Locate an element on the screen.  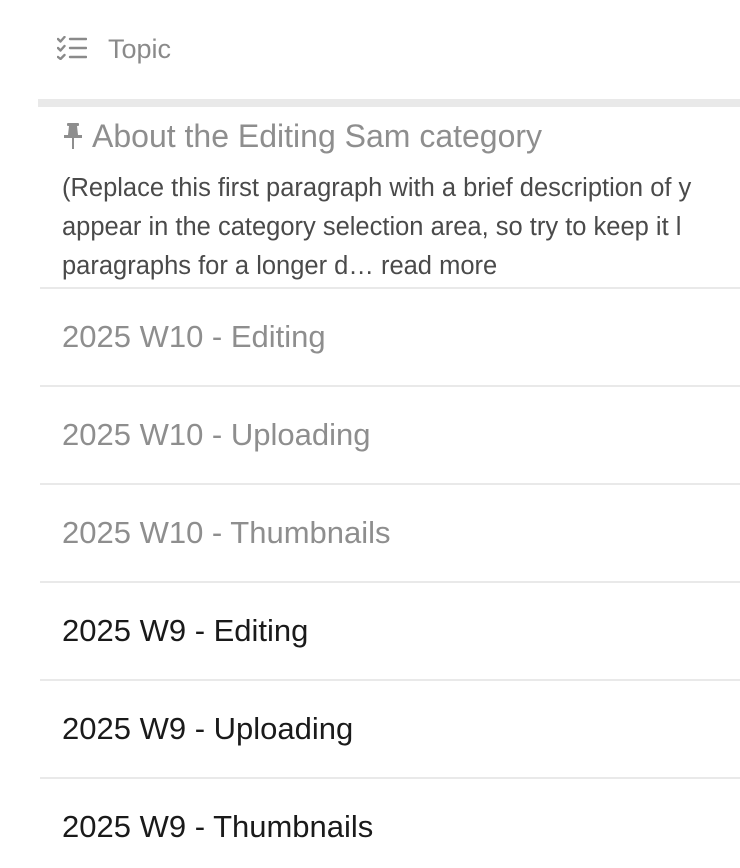
pin-icon is located at coordinates (73, 136).